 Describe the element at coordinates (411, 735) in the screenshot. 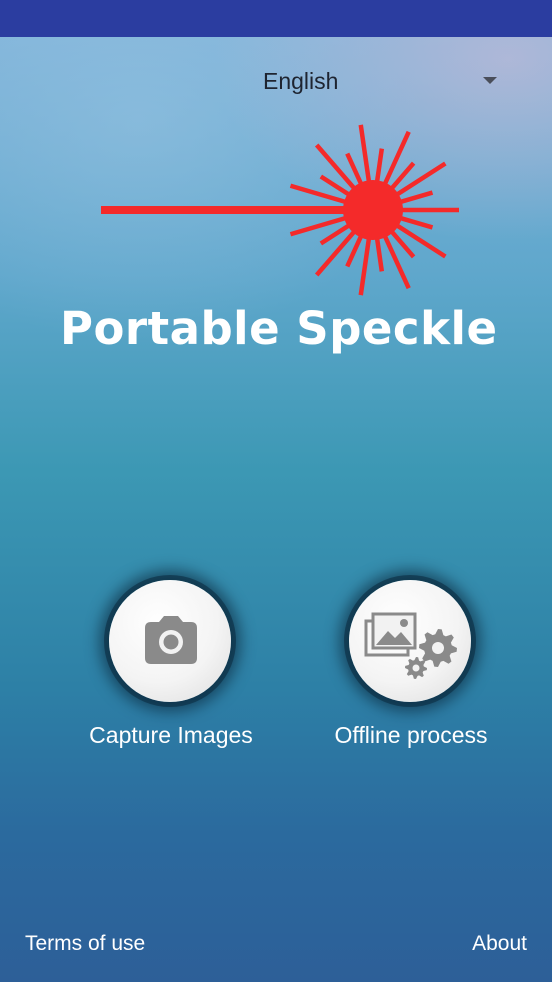

I see `offline-process-label: Offline process` at that location.